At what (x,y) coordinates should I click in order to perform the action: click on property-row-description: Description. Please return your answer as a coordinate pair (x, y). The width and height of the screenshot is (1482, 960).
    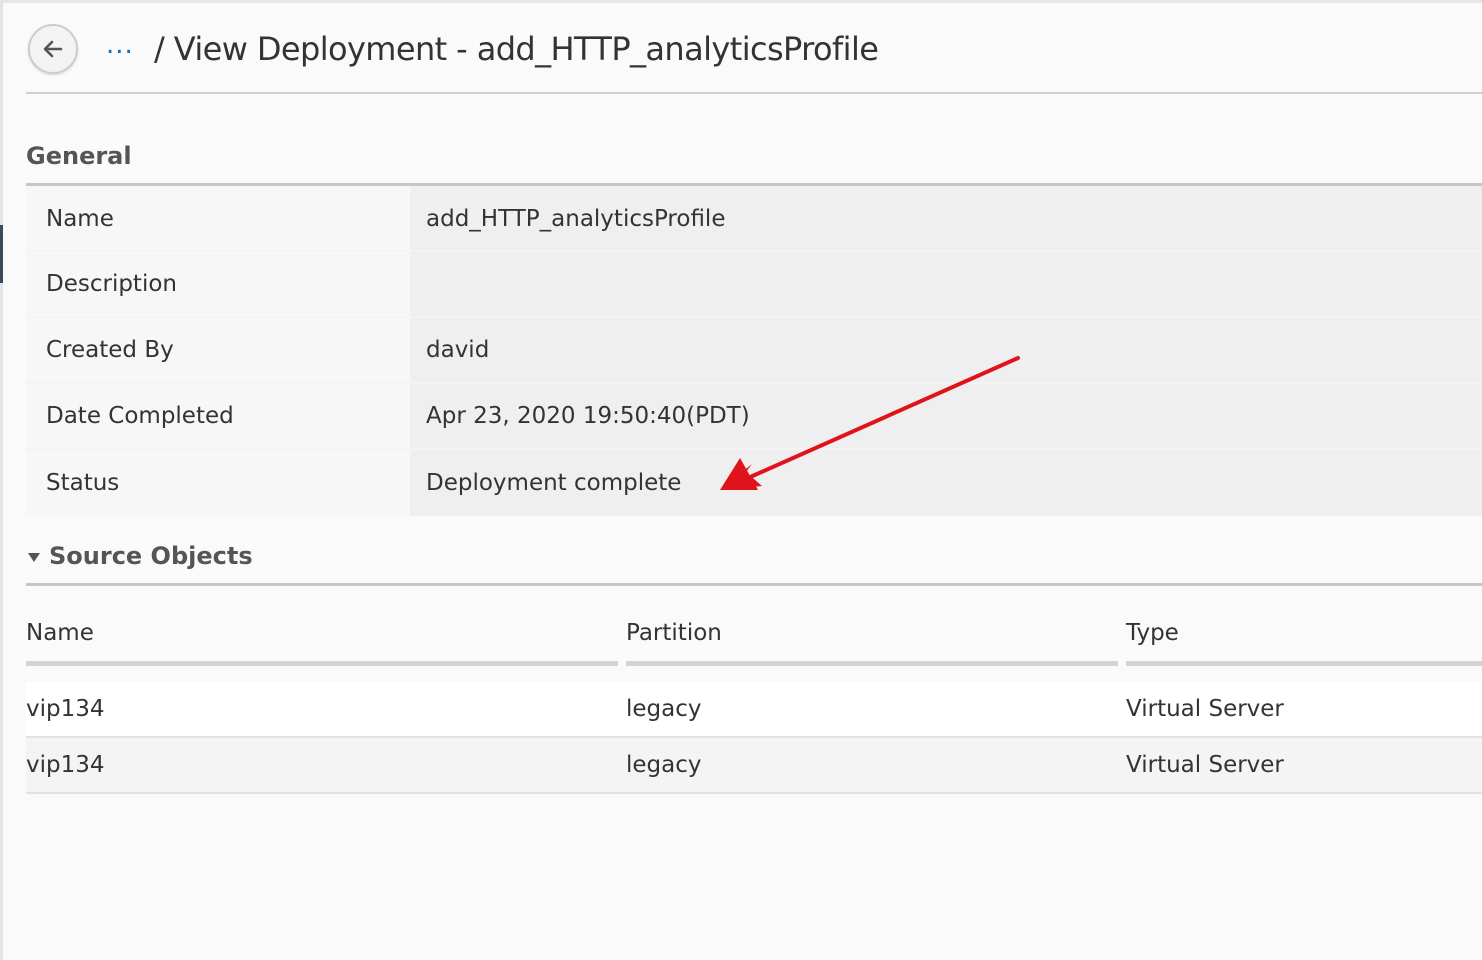
    Looking at the image, I should click on (754, 285).